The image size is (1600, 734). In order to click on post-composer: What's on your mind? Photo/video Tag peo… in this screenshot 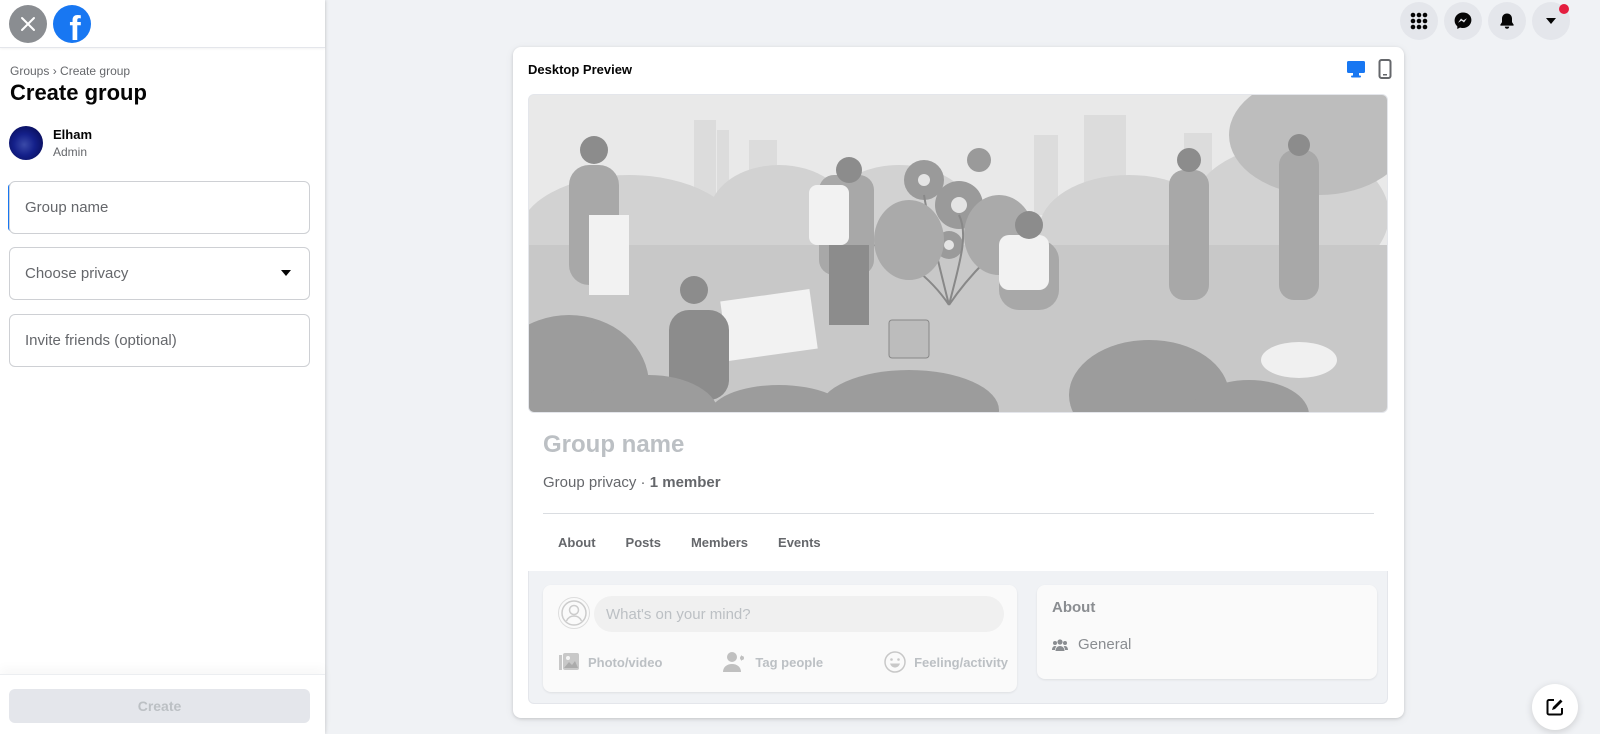, I will do `click(780, 638)`.